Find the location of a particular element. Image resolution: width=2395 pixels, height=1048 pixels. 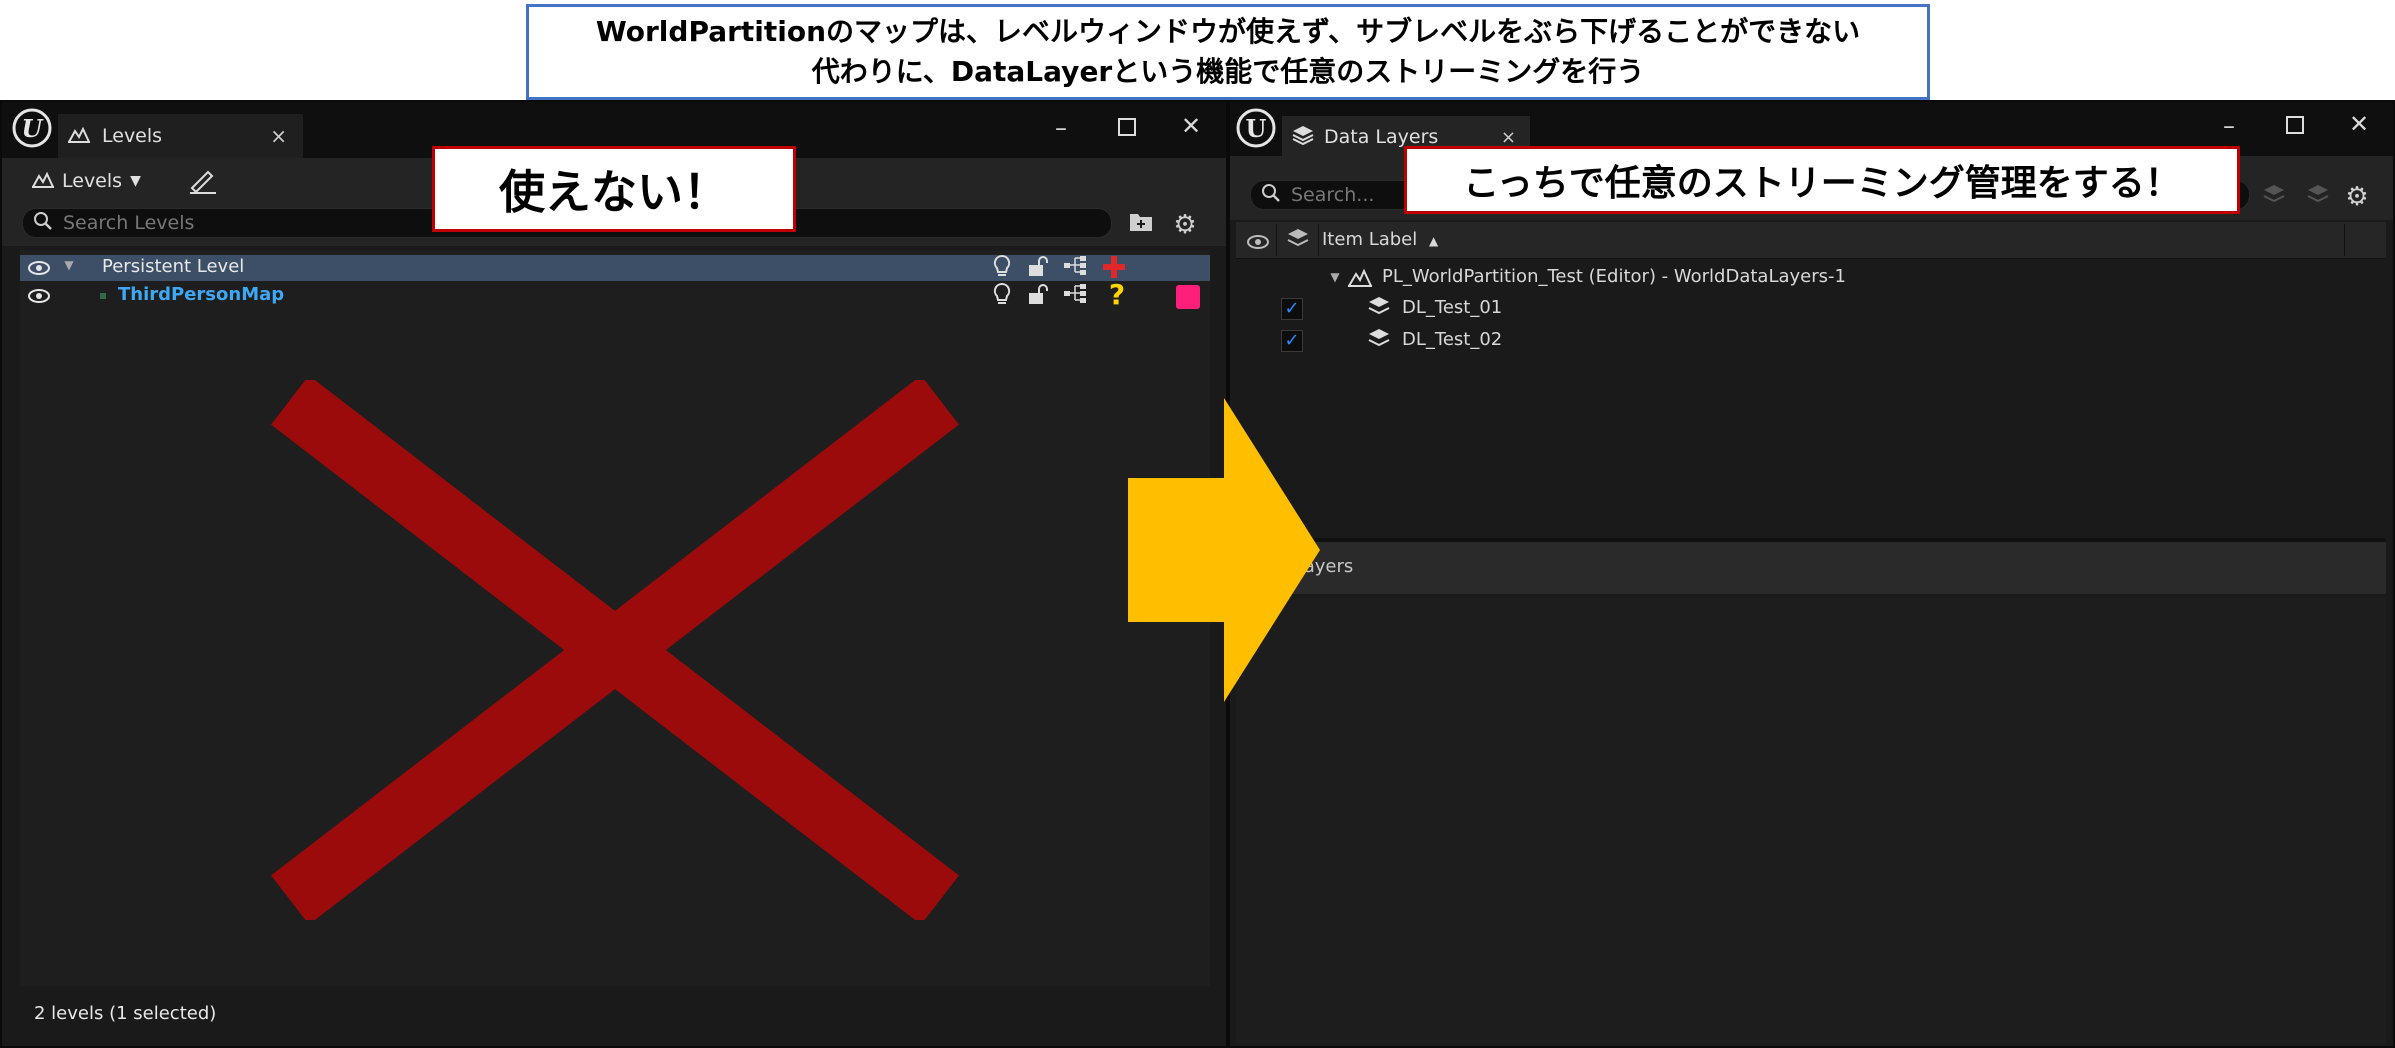

levels-dropdown: Levels ▼ is located at coordinates (96, 181).